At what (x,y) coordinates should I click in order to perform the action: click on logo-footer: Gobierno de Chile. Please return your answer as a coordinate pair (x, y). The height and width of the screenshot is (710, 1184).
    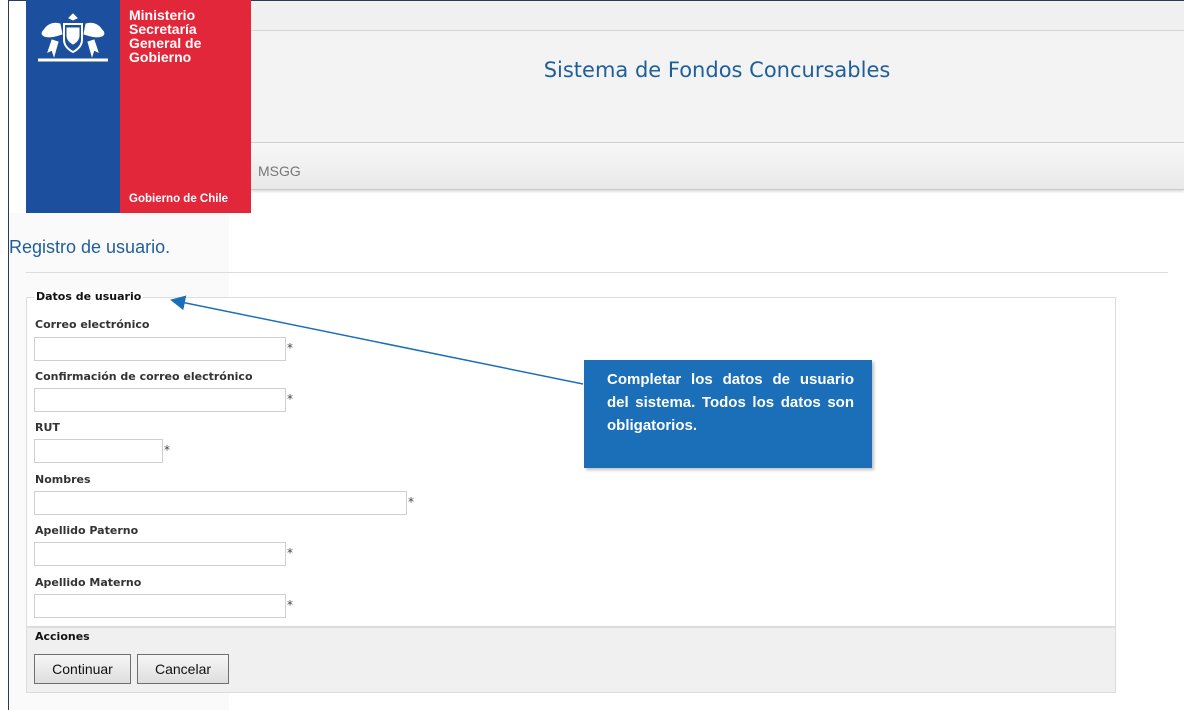
    Looking at the image, I should click on (179, 199).